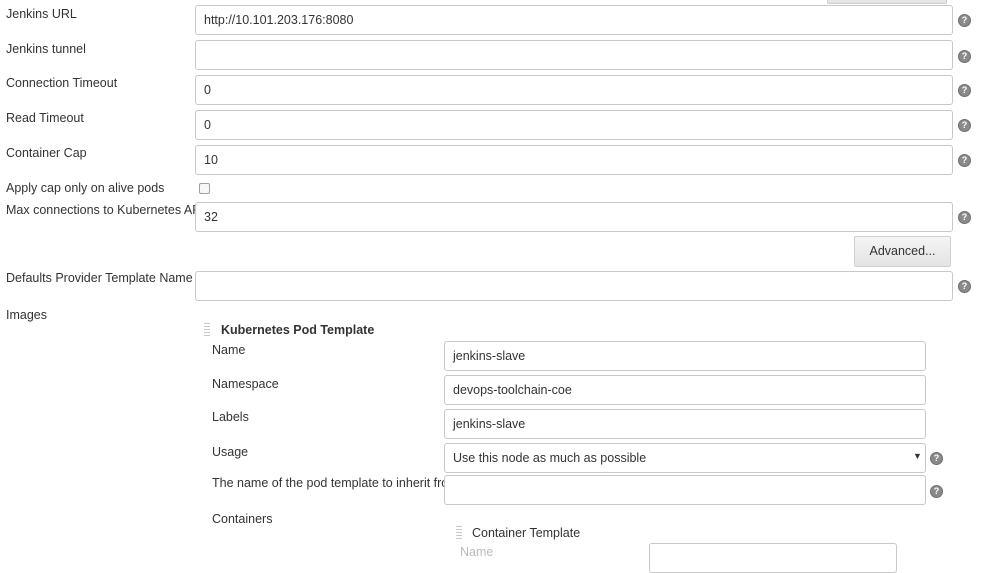  Describe the element at coordinates (26, 315) in the screenshot. I see `images-label: Images` at that location.